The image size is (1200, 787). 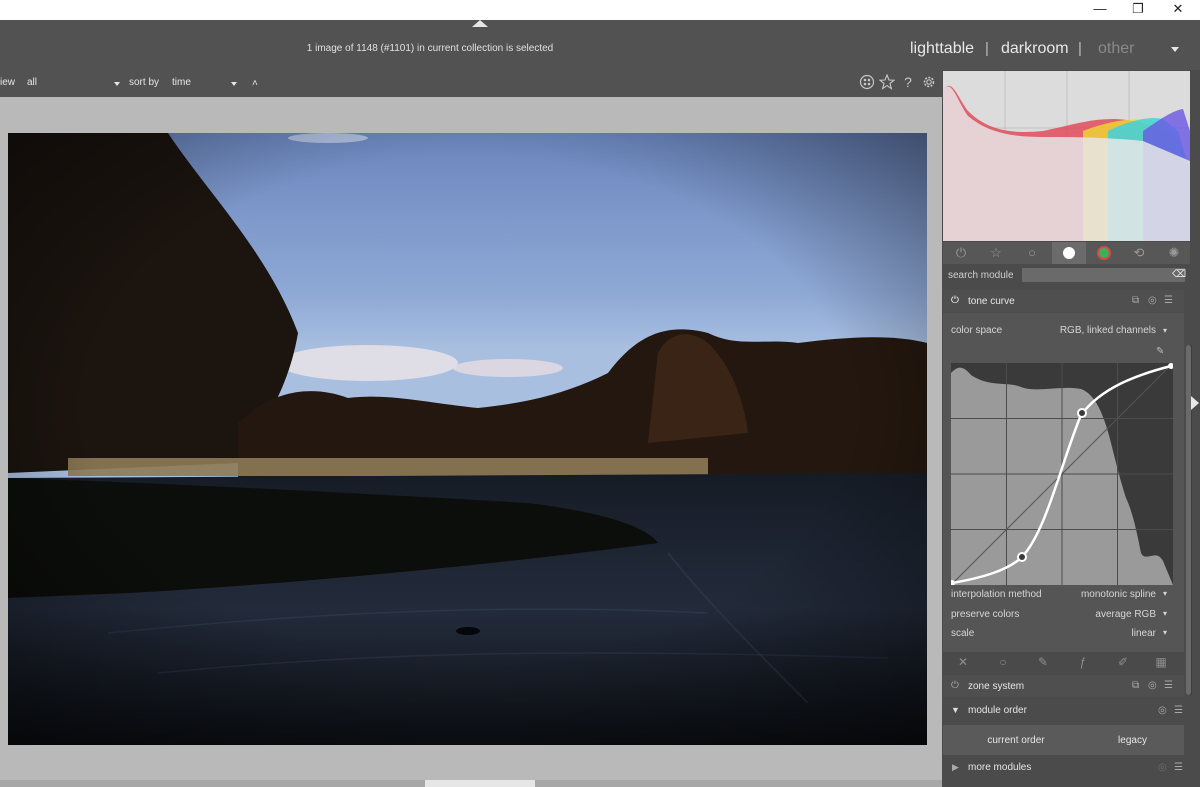 What do you see at coordinates (985, 614) in the screenshot?
I see `preserve-colors-label: preserve colors` at bounding box center [985, 614].